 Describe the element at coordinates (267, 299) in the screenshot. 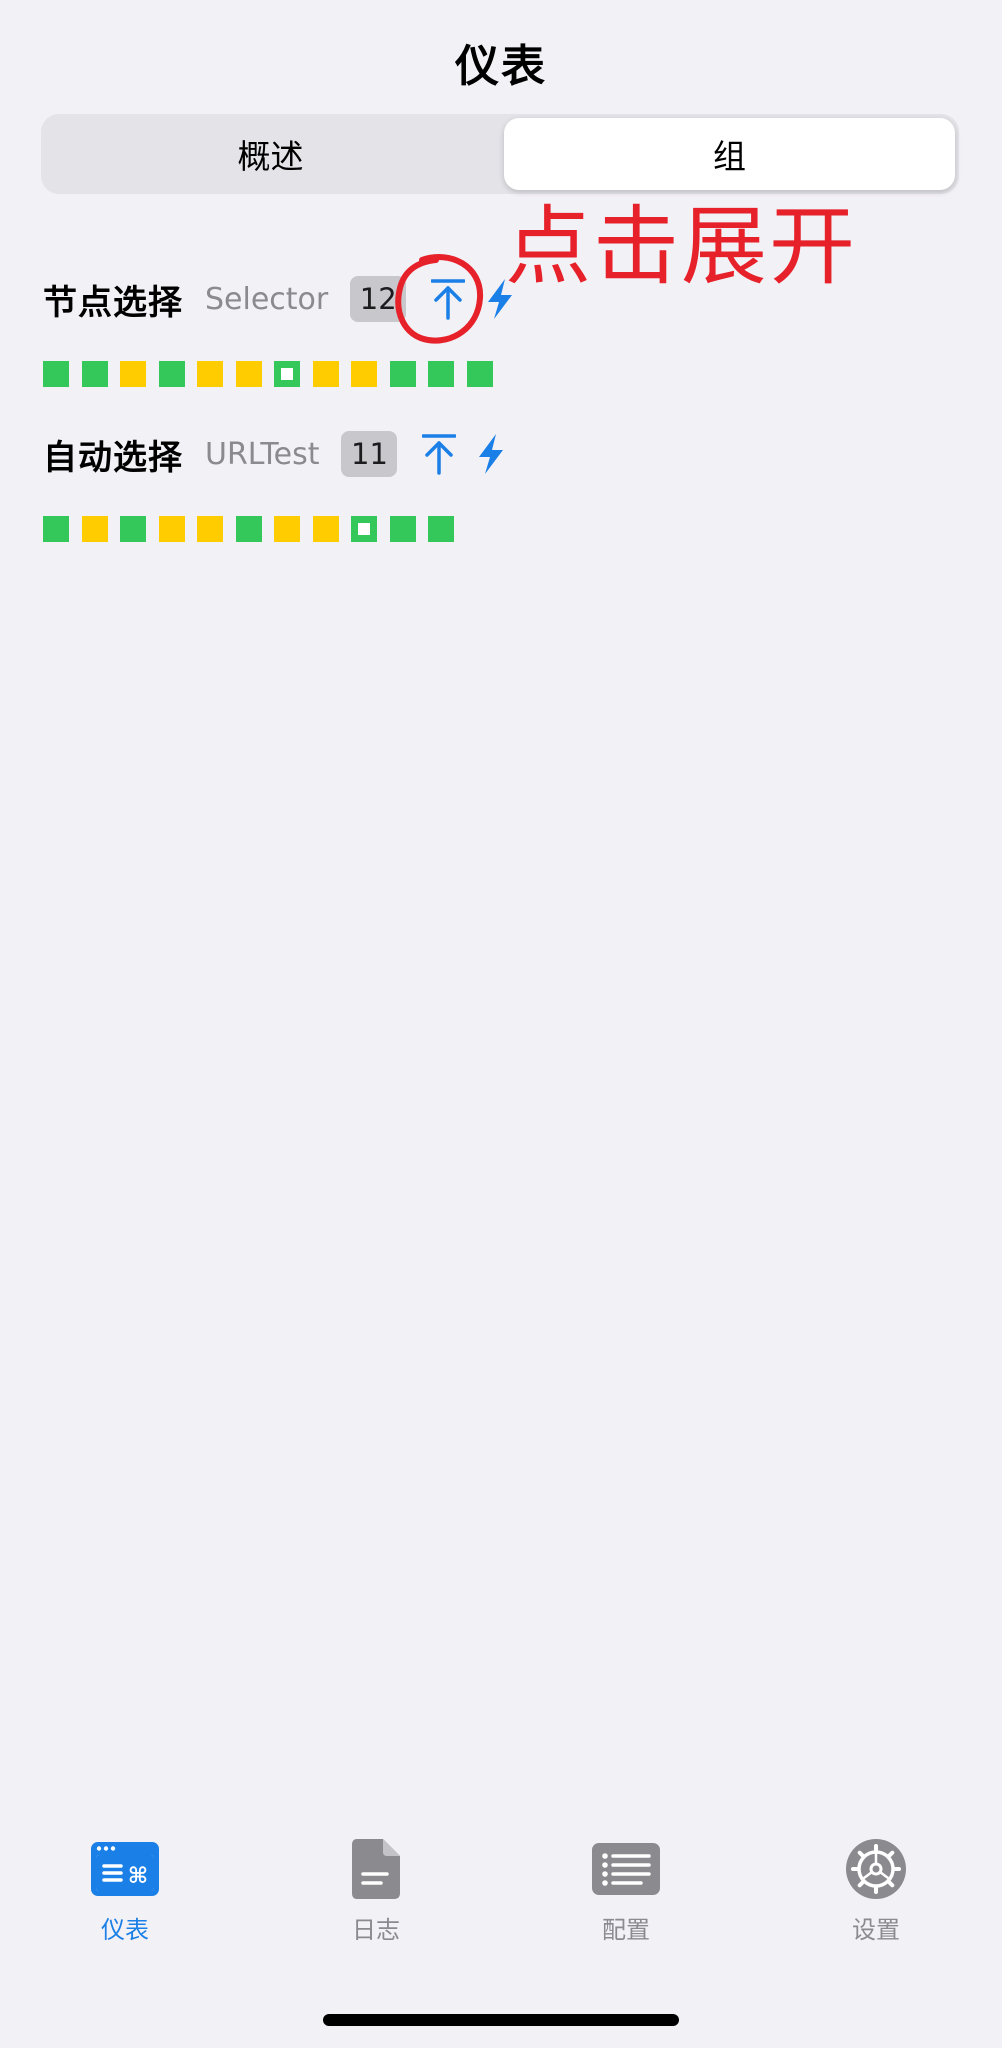

I see `group-type: Selector` at that location.